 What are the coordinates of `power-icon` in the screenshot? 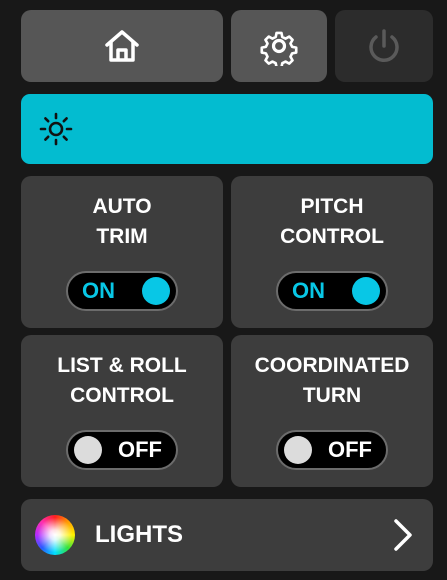 It's located at (384, 45).